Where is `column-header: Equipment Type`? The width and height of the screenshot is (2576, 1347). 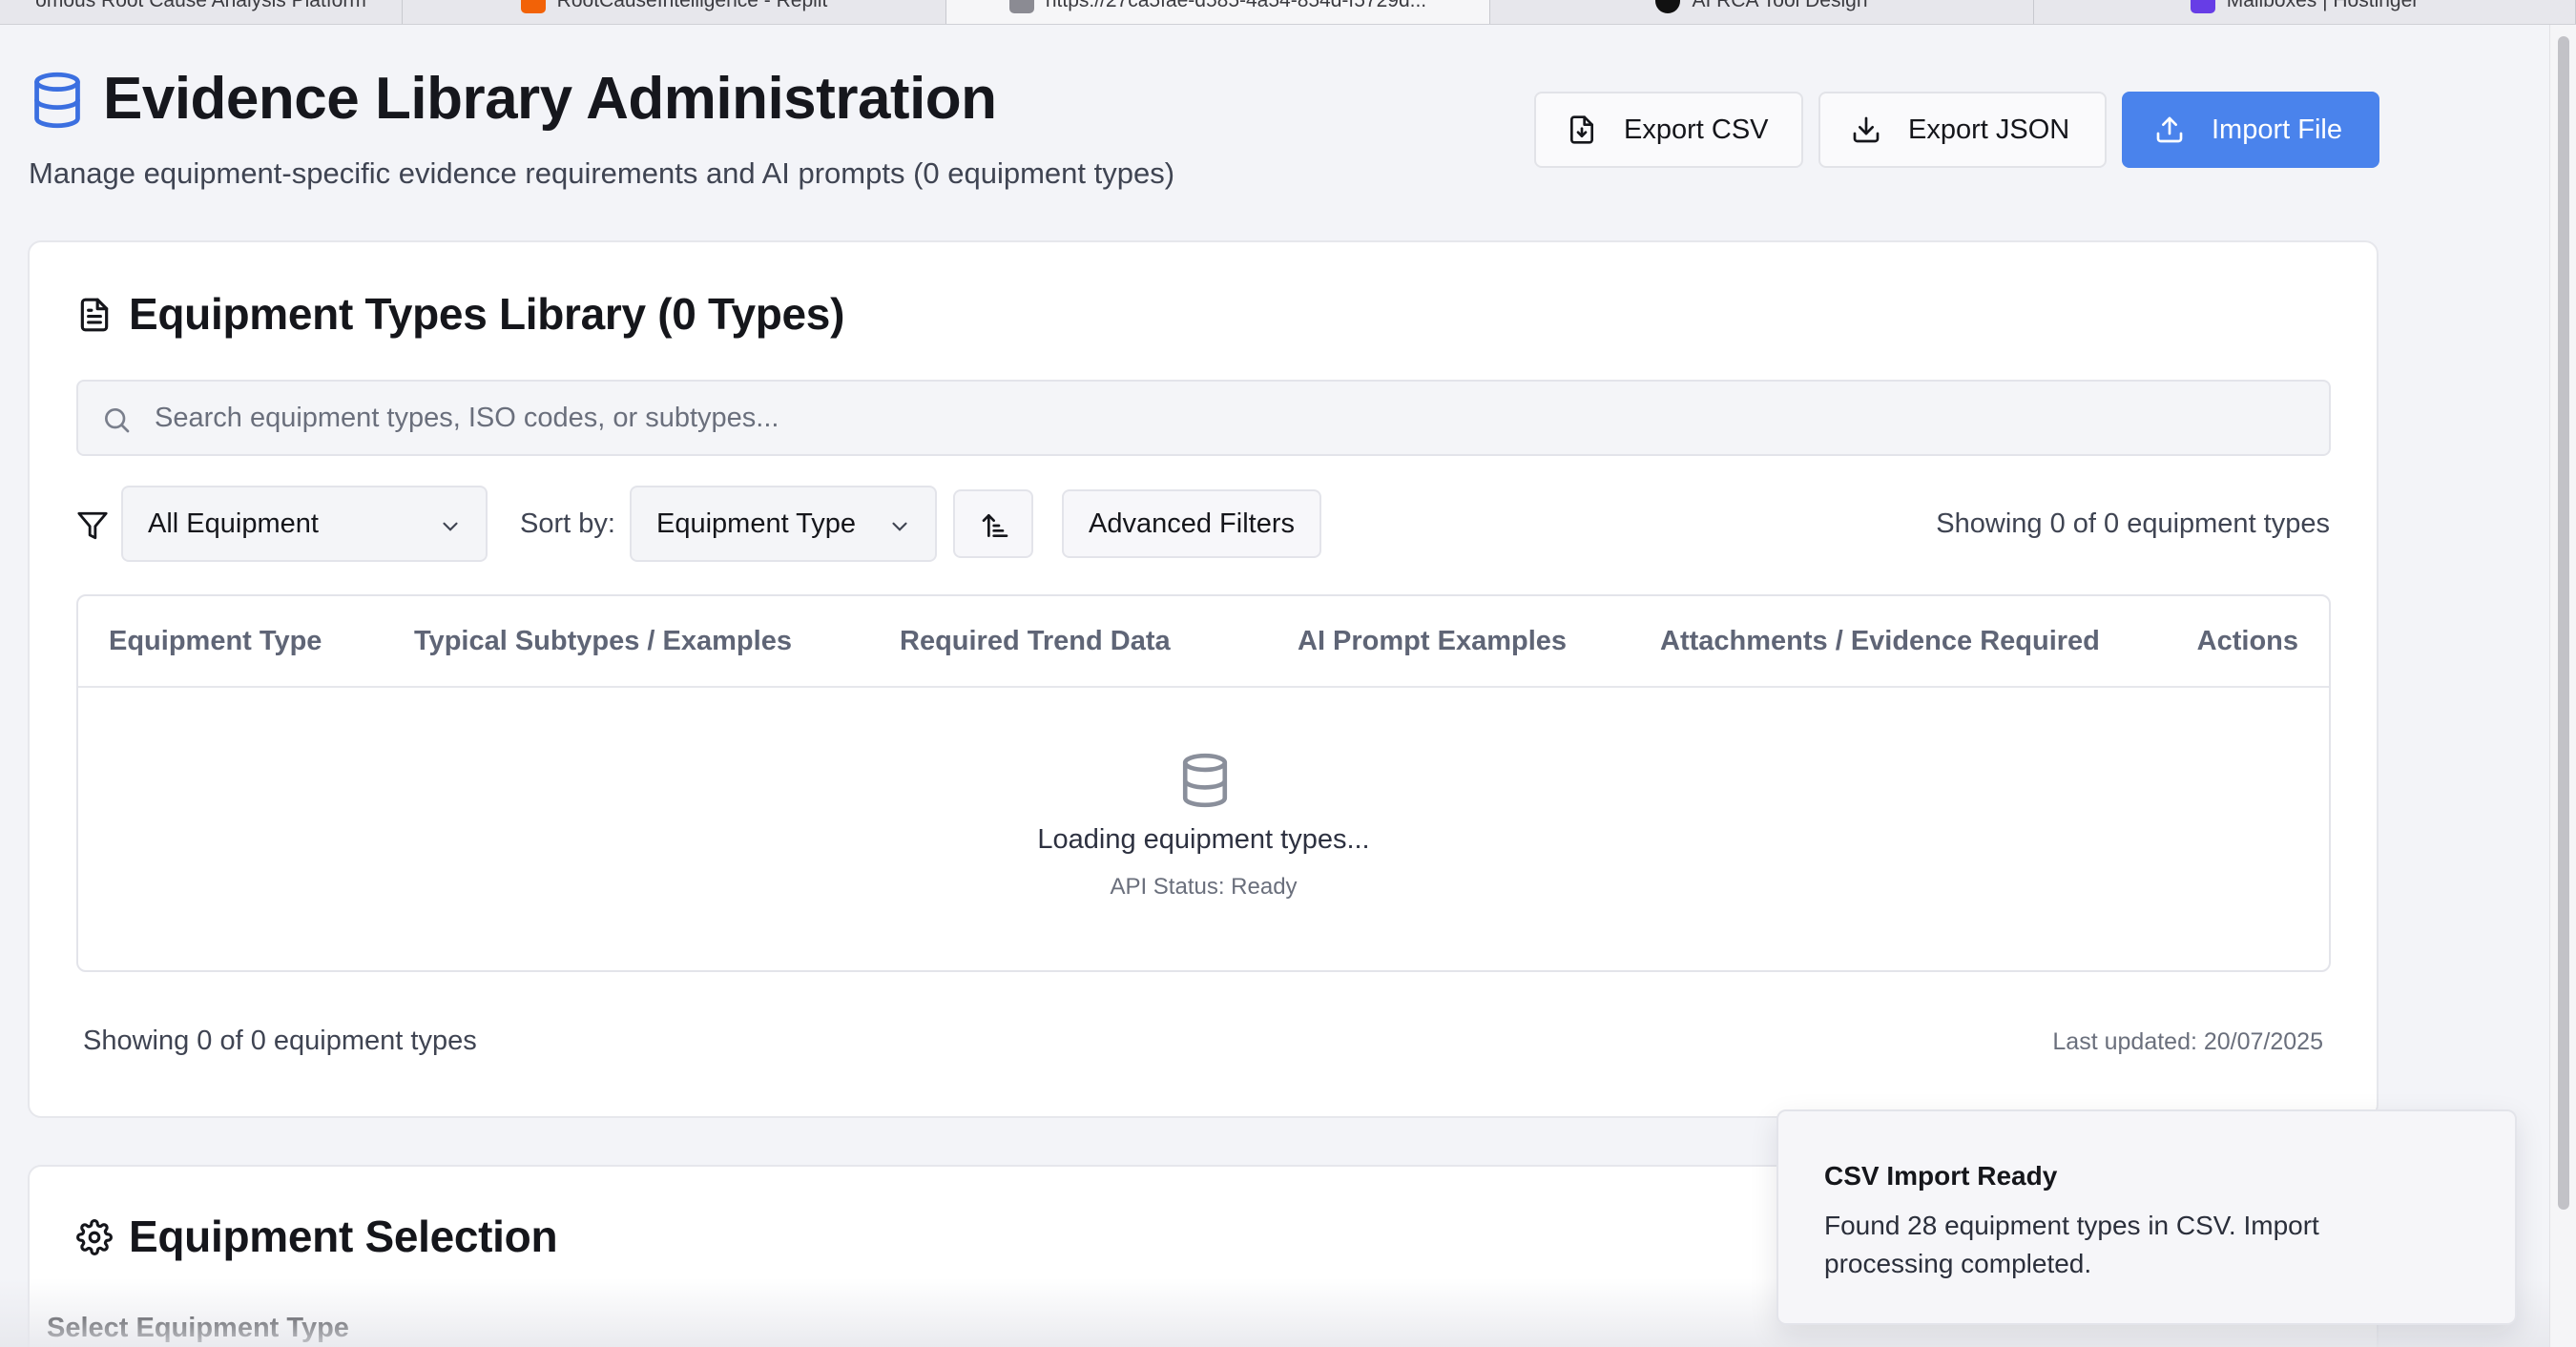
column-header: Equipment Type is located at coordinates (215, 642).